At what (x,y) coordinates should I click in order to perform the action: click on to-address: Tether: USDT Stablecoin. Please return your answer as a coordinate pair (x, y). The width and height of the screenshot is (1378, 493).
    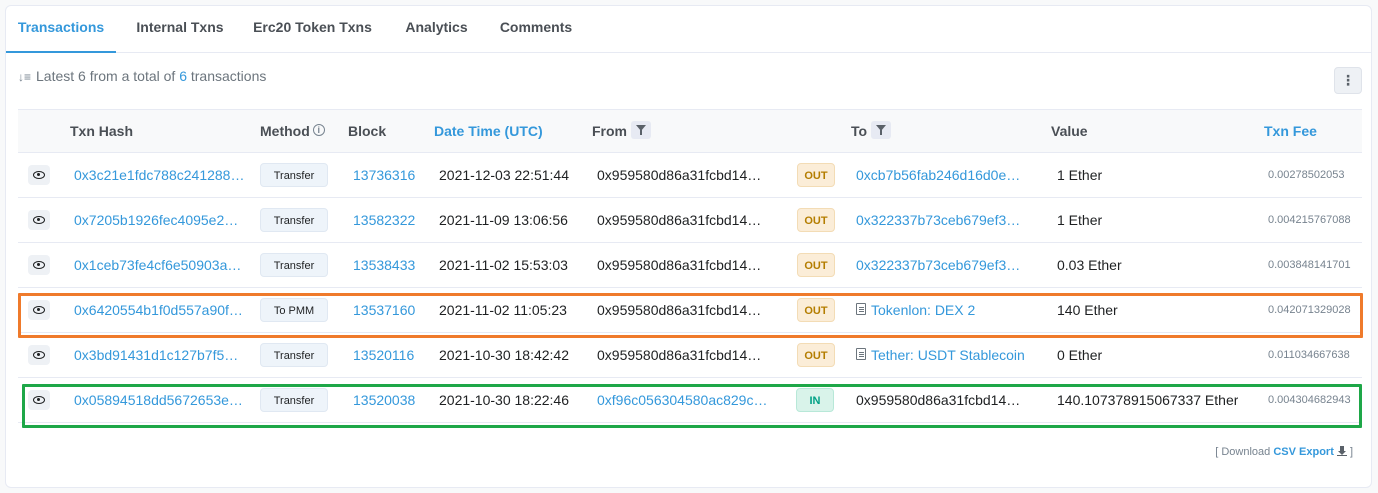
    Looking at the image, I should click on (948, 355).